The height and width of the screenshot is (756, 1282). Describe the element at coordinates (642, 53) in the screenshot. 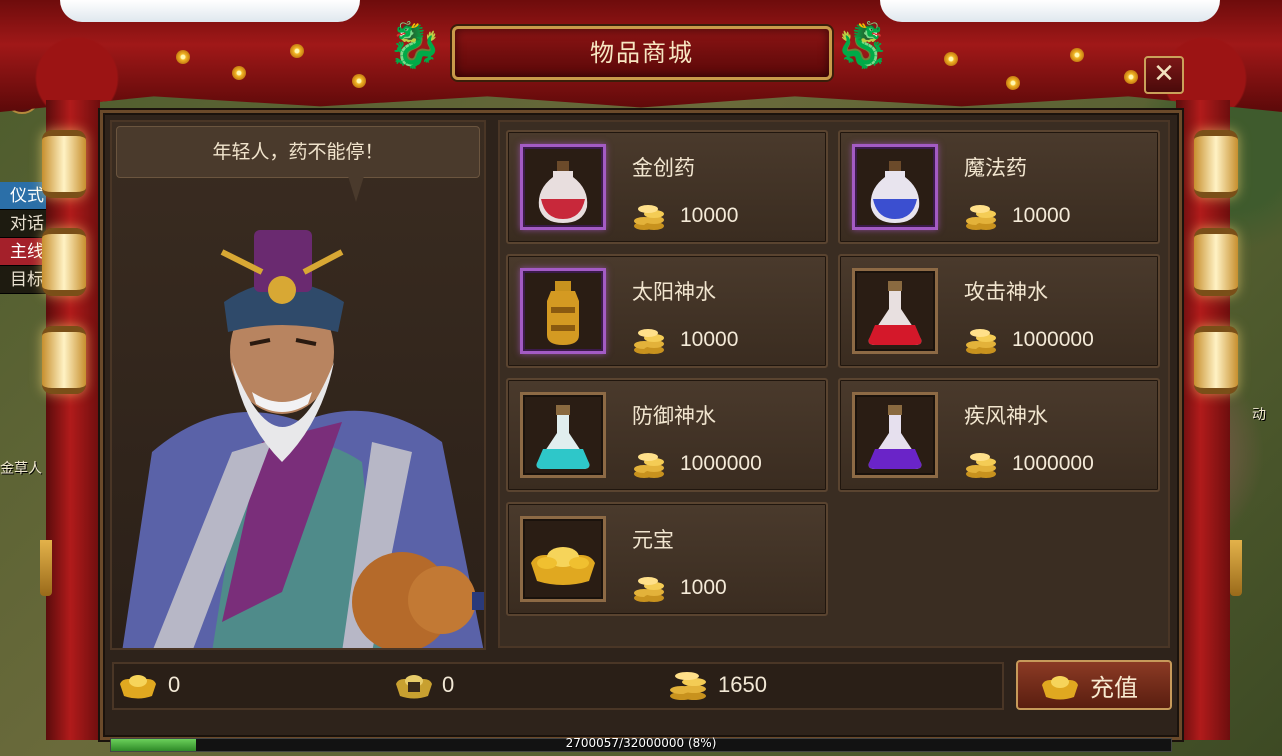

I see `shop-title: 物品商城` at that location.